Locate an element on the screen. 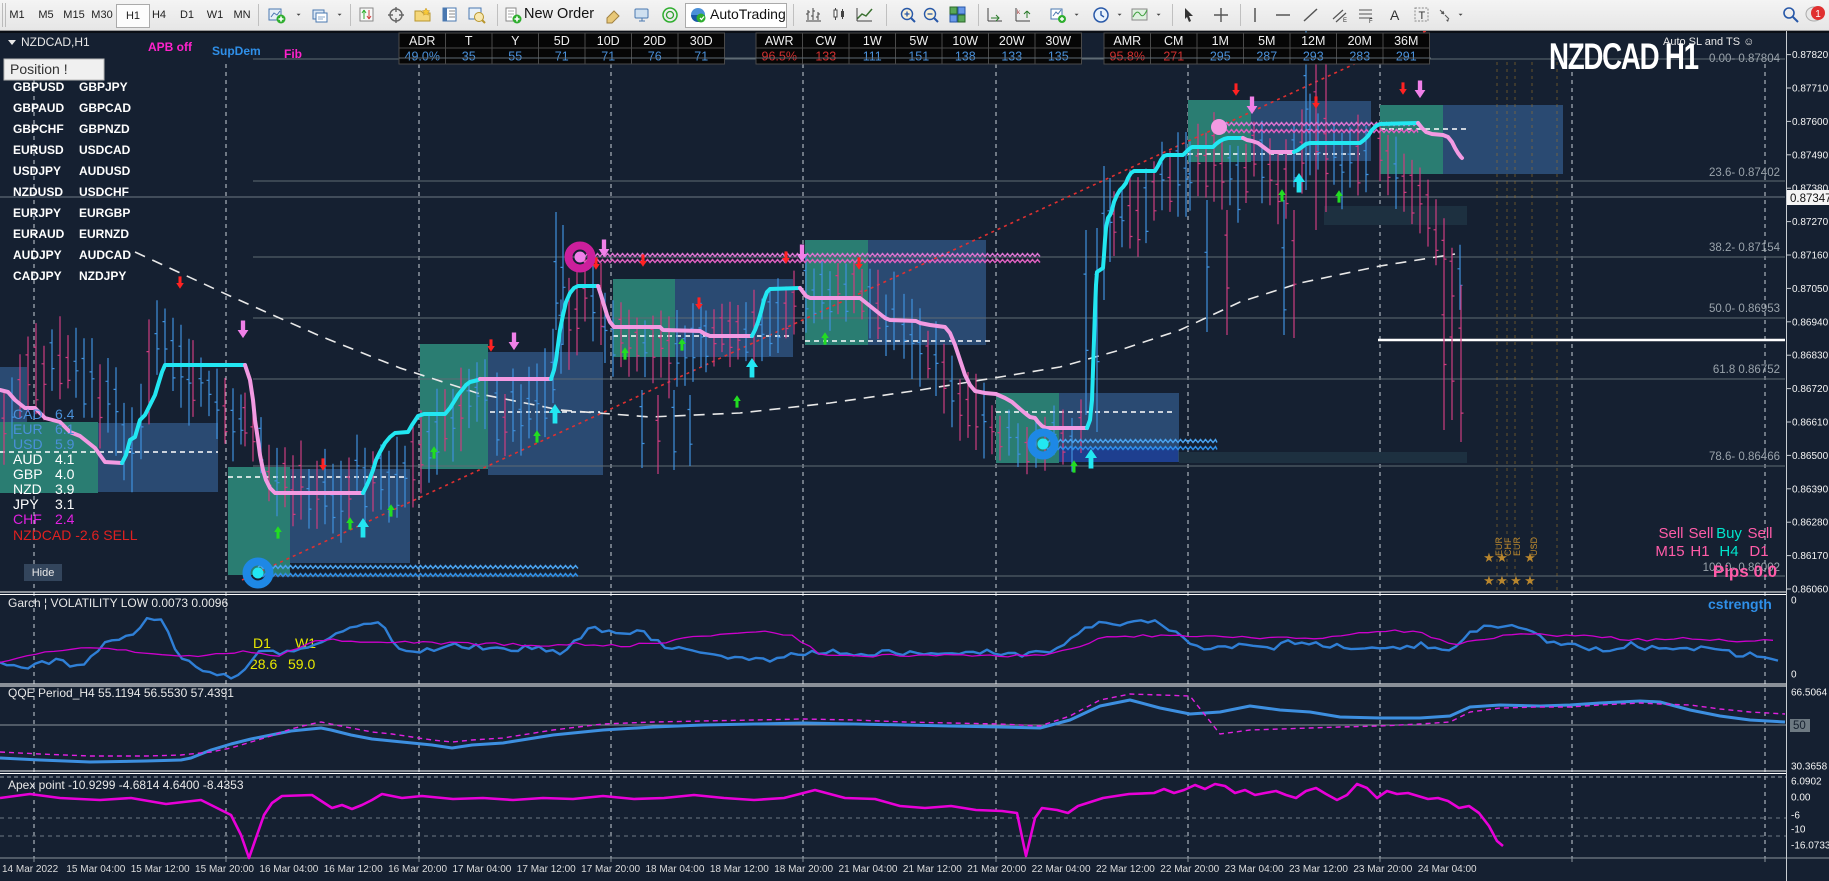  svg-text: Hide is located at coordinates (43, 573).